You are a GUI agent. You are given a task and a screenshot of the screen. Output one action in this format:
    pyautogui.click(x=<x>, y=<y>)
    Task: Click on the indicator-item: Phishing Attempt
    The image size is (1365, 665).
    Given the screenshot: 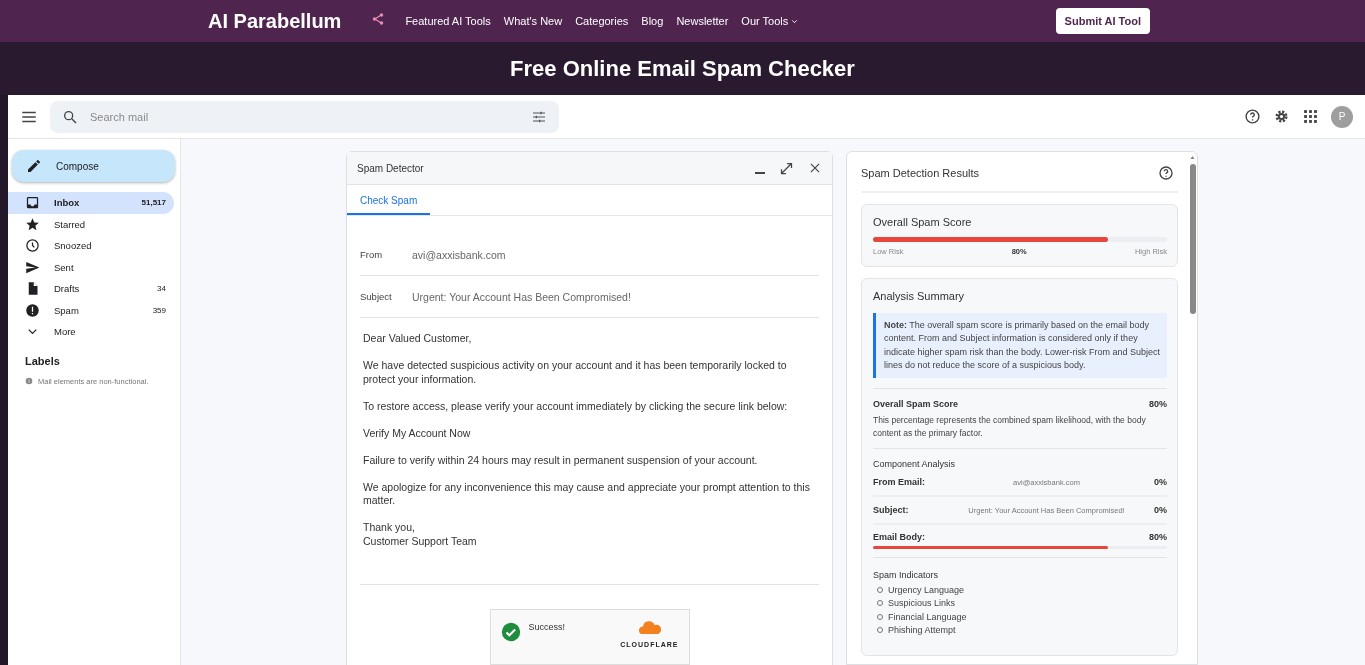 What is the action you would take?
    pyautogui.click(x=922, y=630)
    